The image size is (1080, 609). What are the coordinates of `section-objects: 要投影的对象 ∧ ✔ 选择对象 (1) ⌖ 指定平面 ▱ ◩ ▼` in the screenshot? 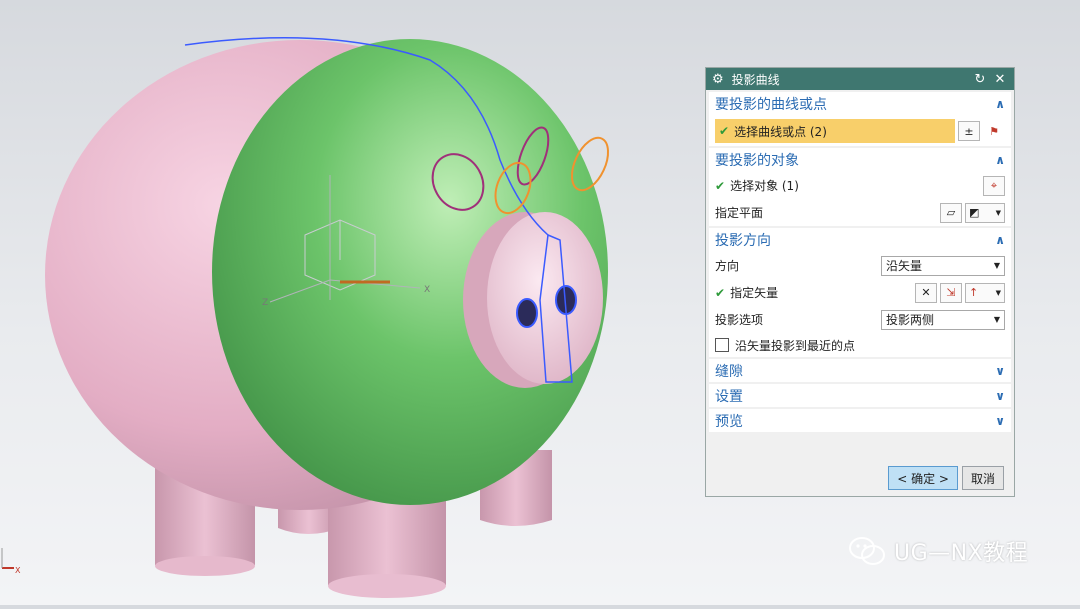 It's located at (860, 187).